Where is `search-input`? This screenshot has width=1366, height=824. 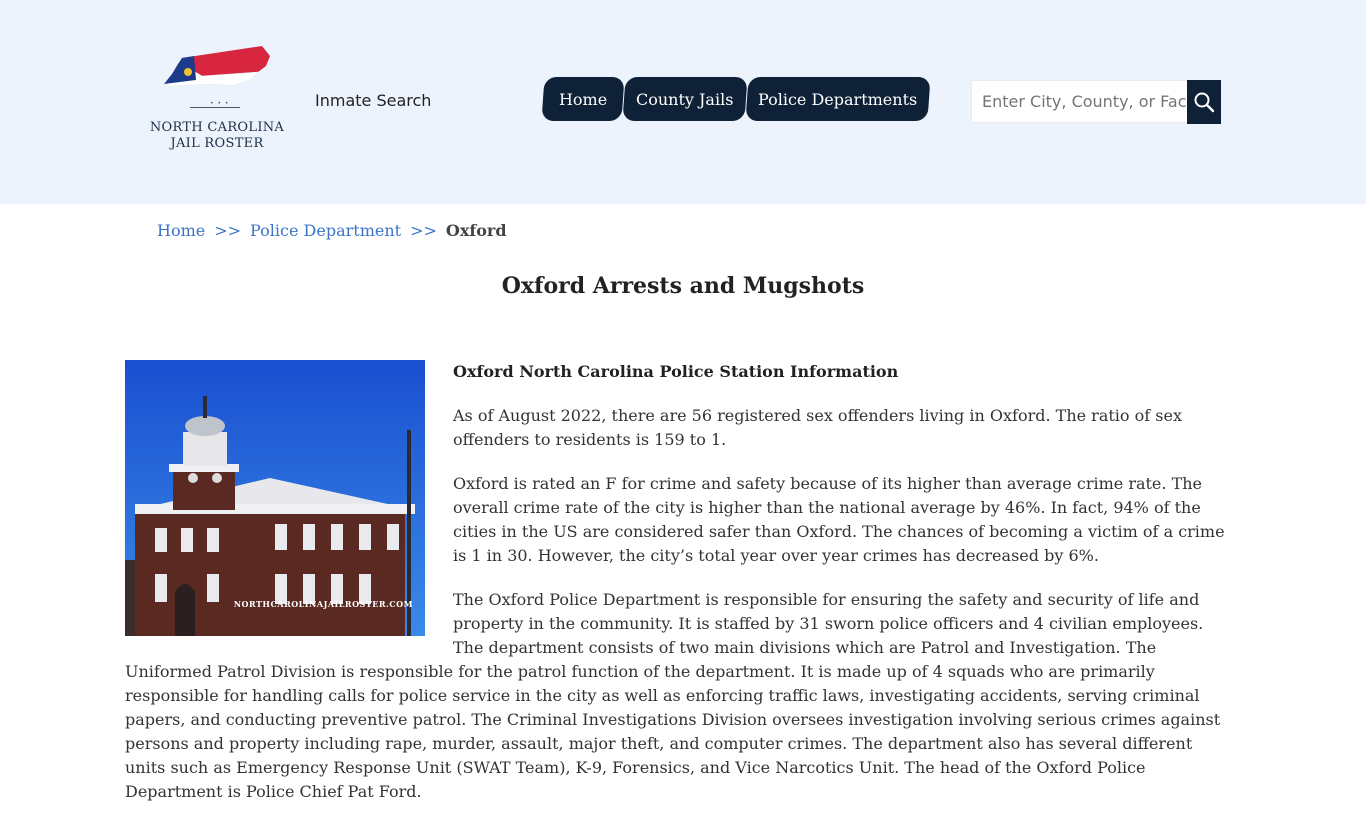 search-input is located at coordinates (1079, 101).